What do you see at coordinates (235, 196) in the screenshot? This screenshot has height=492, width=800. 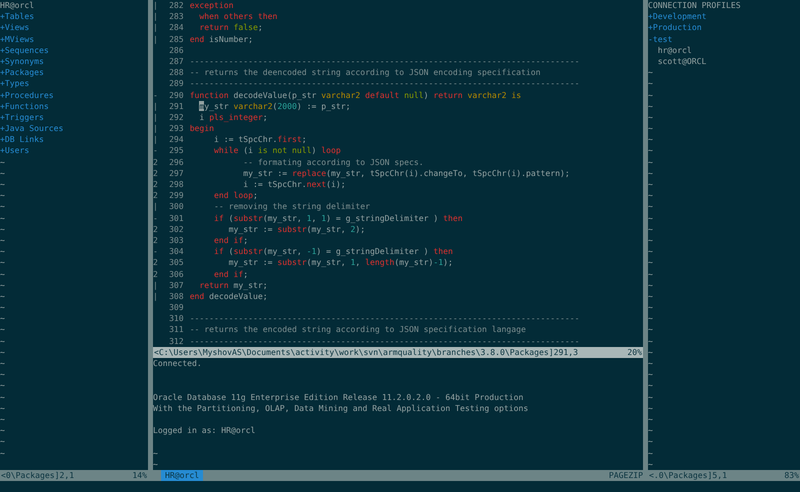 I see `code-line: end loop;` at bounding box center [235, 196].